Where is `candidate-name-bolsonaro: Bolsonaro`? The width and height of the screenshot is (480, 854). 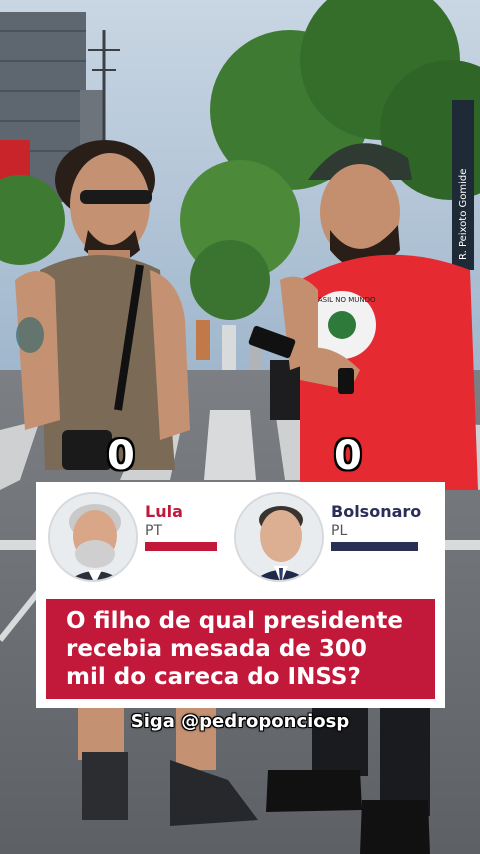 candidate-name-bolsonaro: Bolsonaro is located at coordinates (376, 511).